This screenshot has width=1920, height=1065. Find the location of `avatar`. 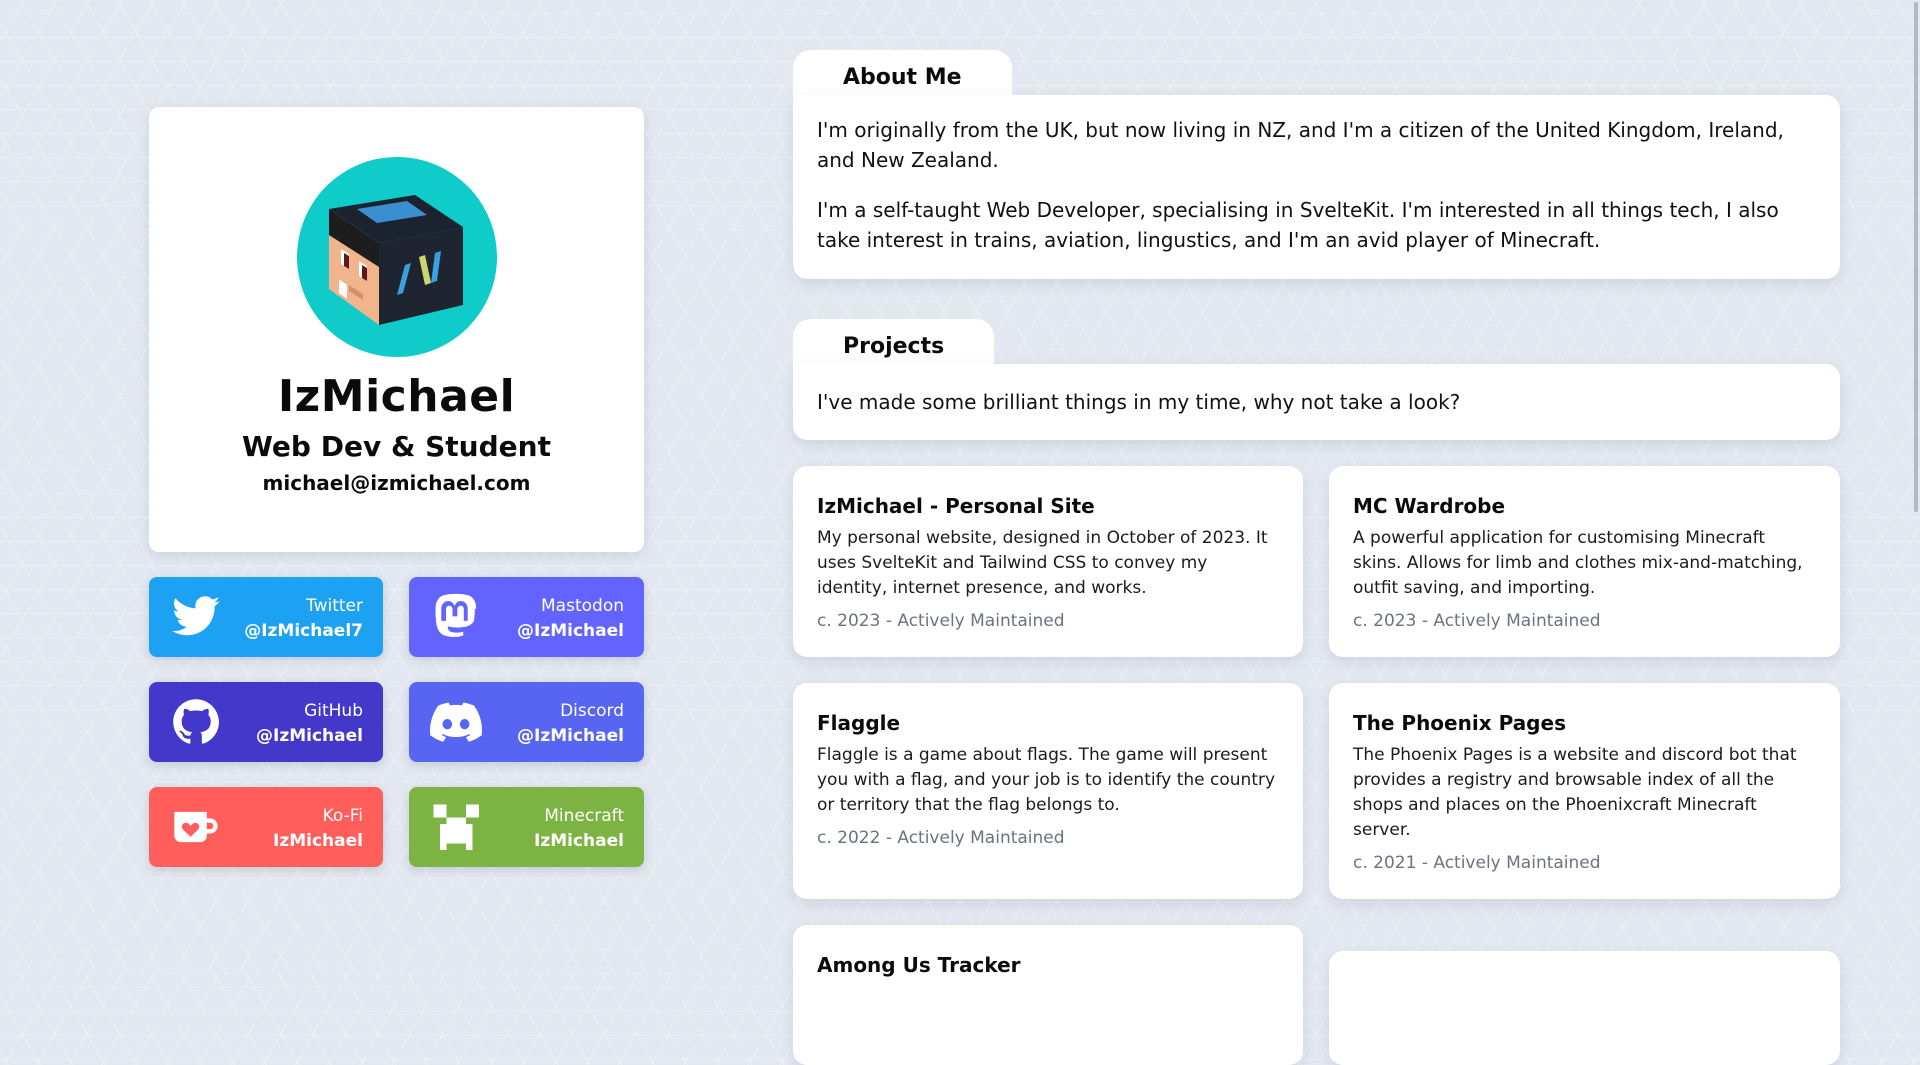

avatar is located at coordinates (396, 257).